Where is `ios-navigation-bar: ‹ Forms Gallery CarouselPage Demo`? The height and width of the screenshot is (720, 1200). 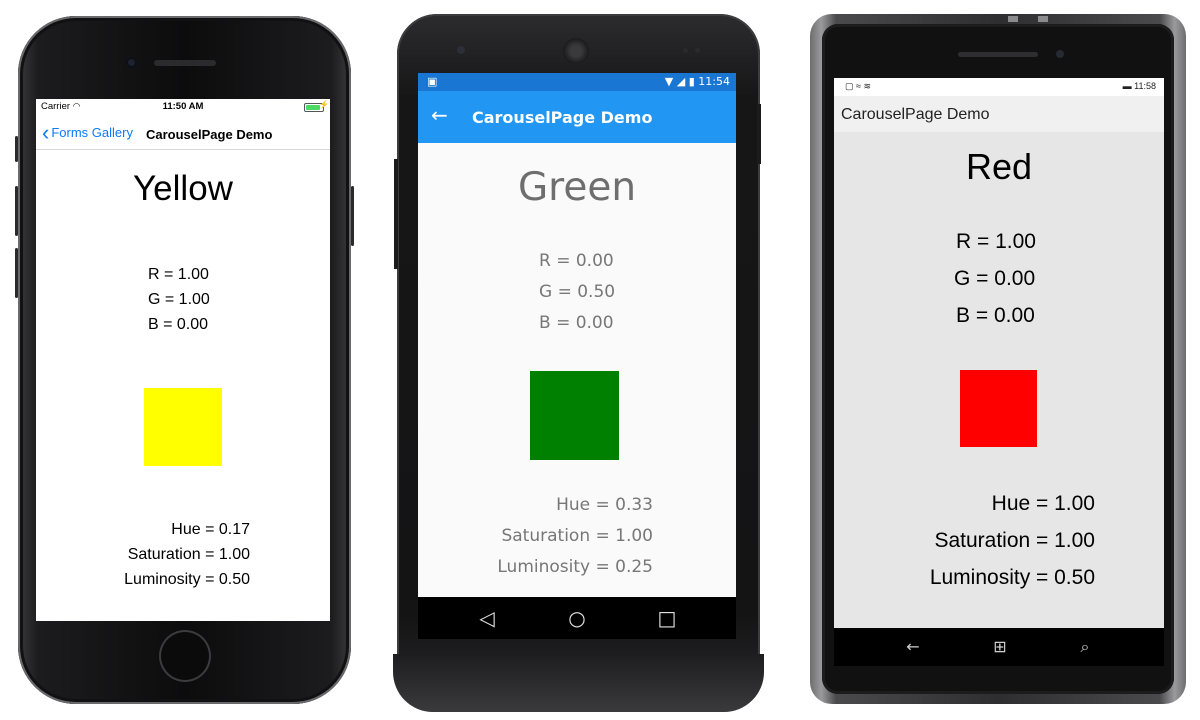
ios-navigation-bar: ‹ Forms Gallery CarouselPage Demo is located at coordinates (183, 134).